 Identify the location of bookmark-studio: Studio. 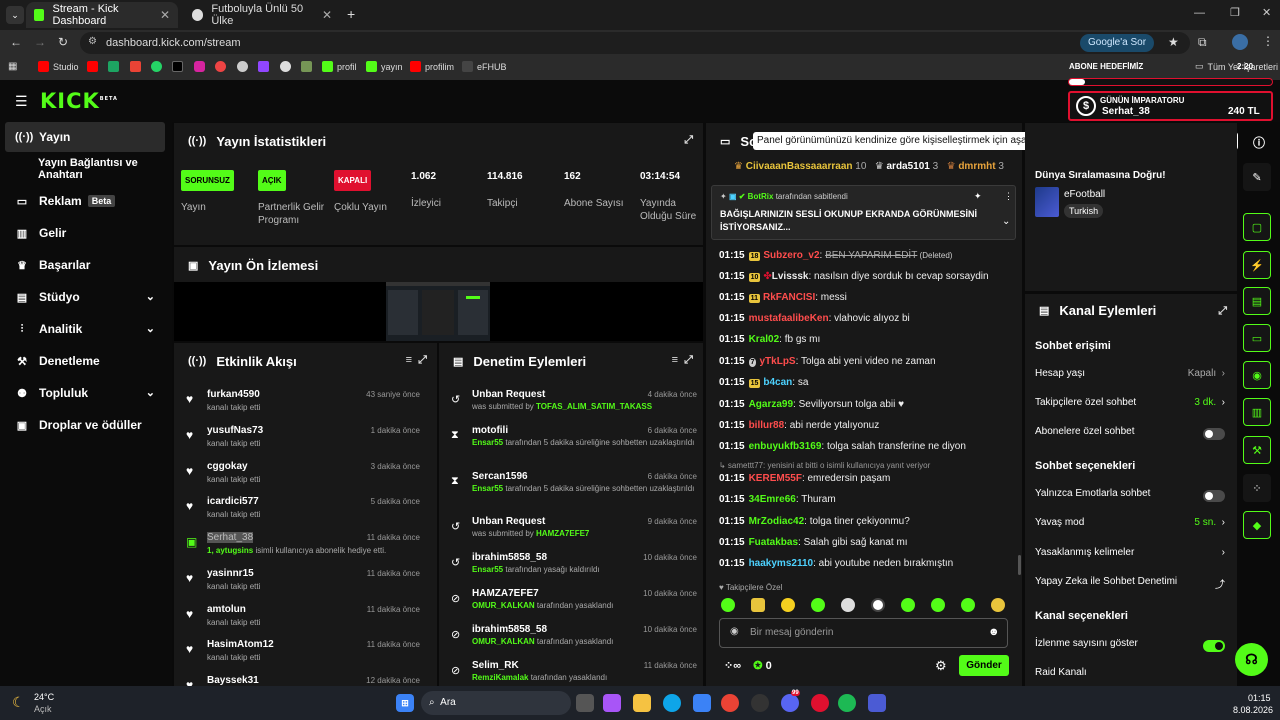
(58, 66).